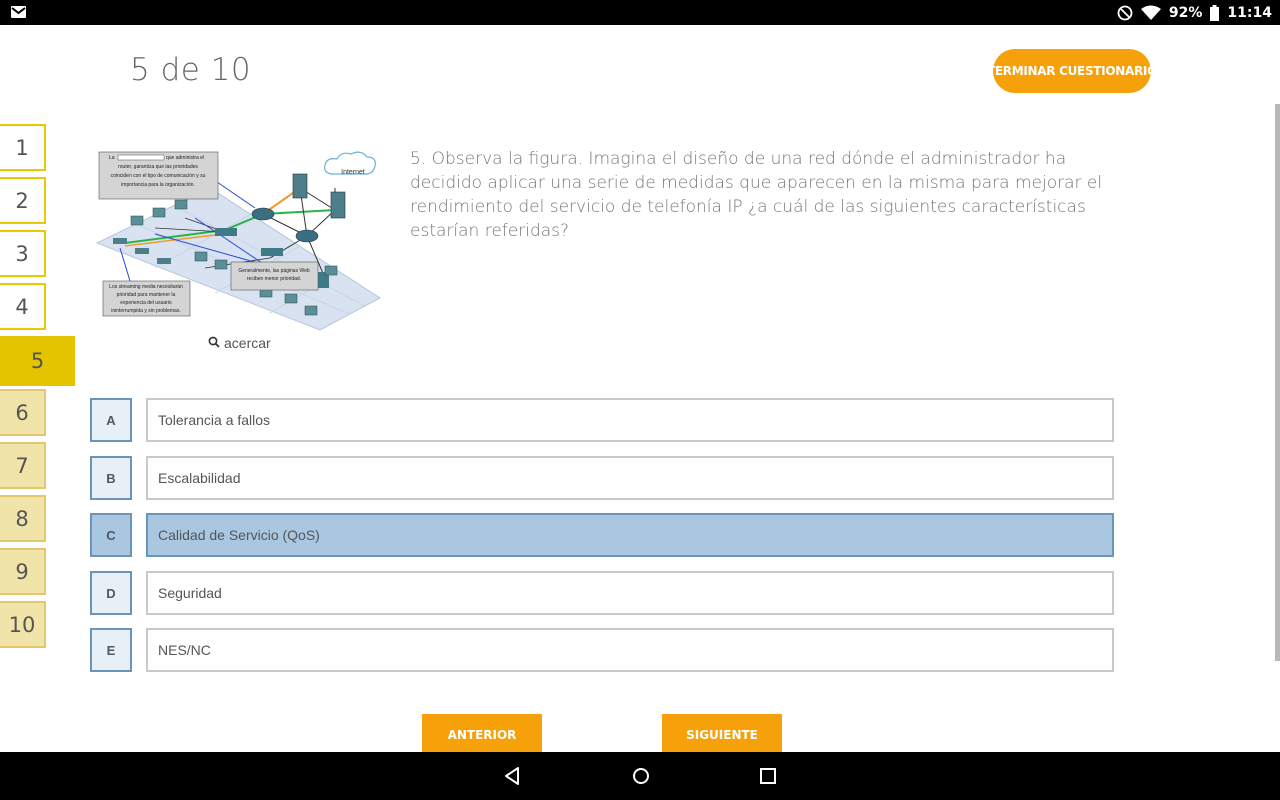 Image resolution: width=1280 pixels, height=800 pixels. Describe the element at coordinates (111, 478) in the screenshot. I see `option-letter: B` at that location.